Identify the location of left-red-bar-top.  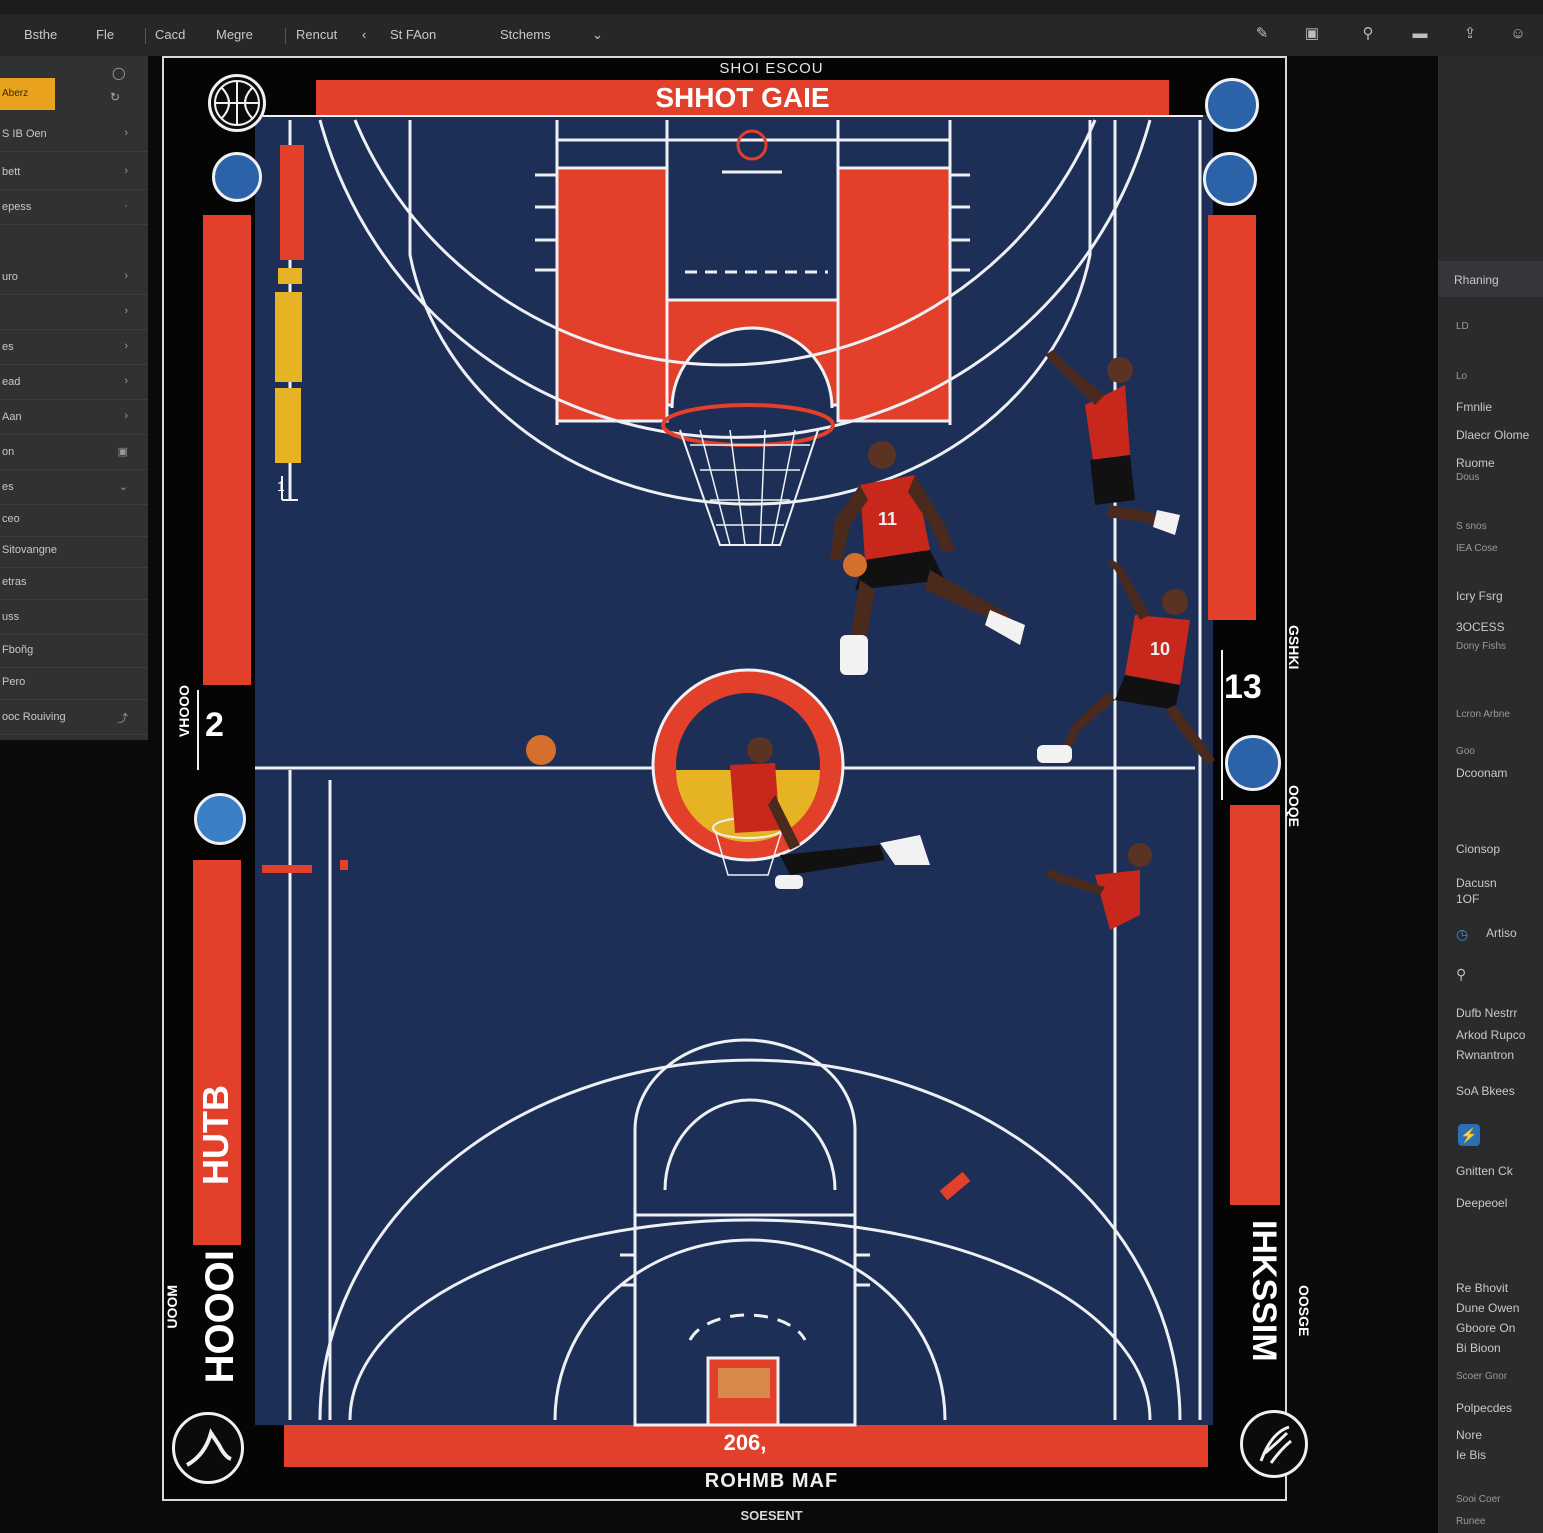
(227, 450).